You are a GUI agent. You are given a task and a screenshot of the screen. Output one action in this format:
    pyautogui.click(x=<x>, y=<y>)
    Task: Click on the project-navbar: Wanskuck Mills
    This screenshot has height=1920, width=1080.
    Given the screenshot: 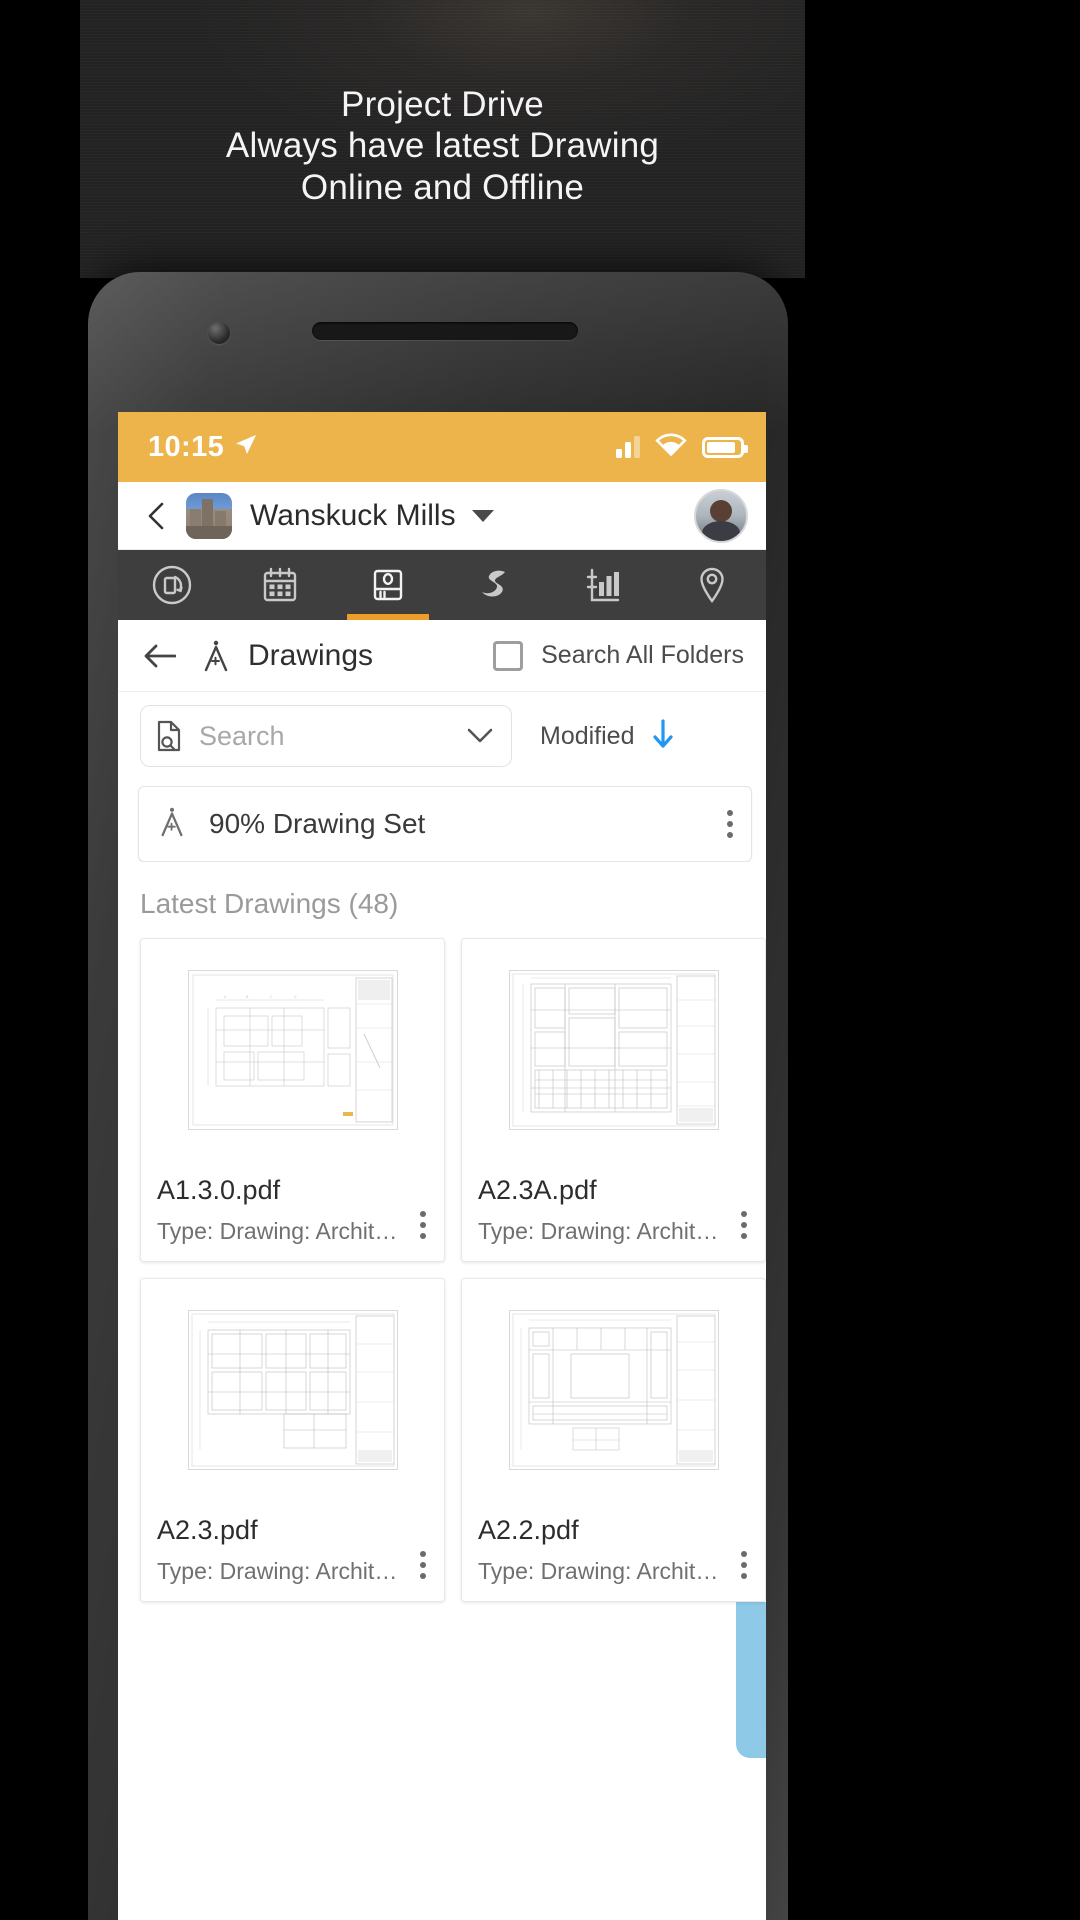 What is the action you would take?
    pyautogui.click(x=442, y=516)
    